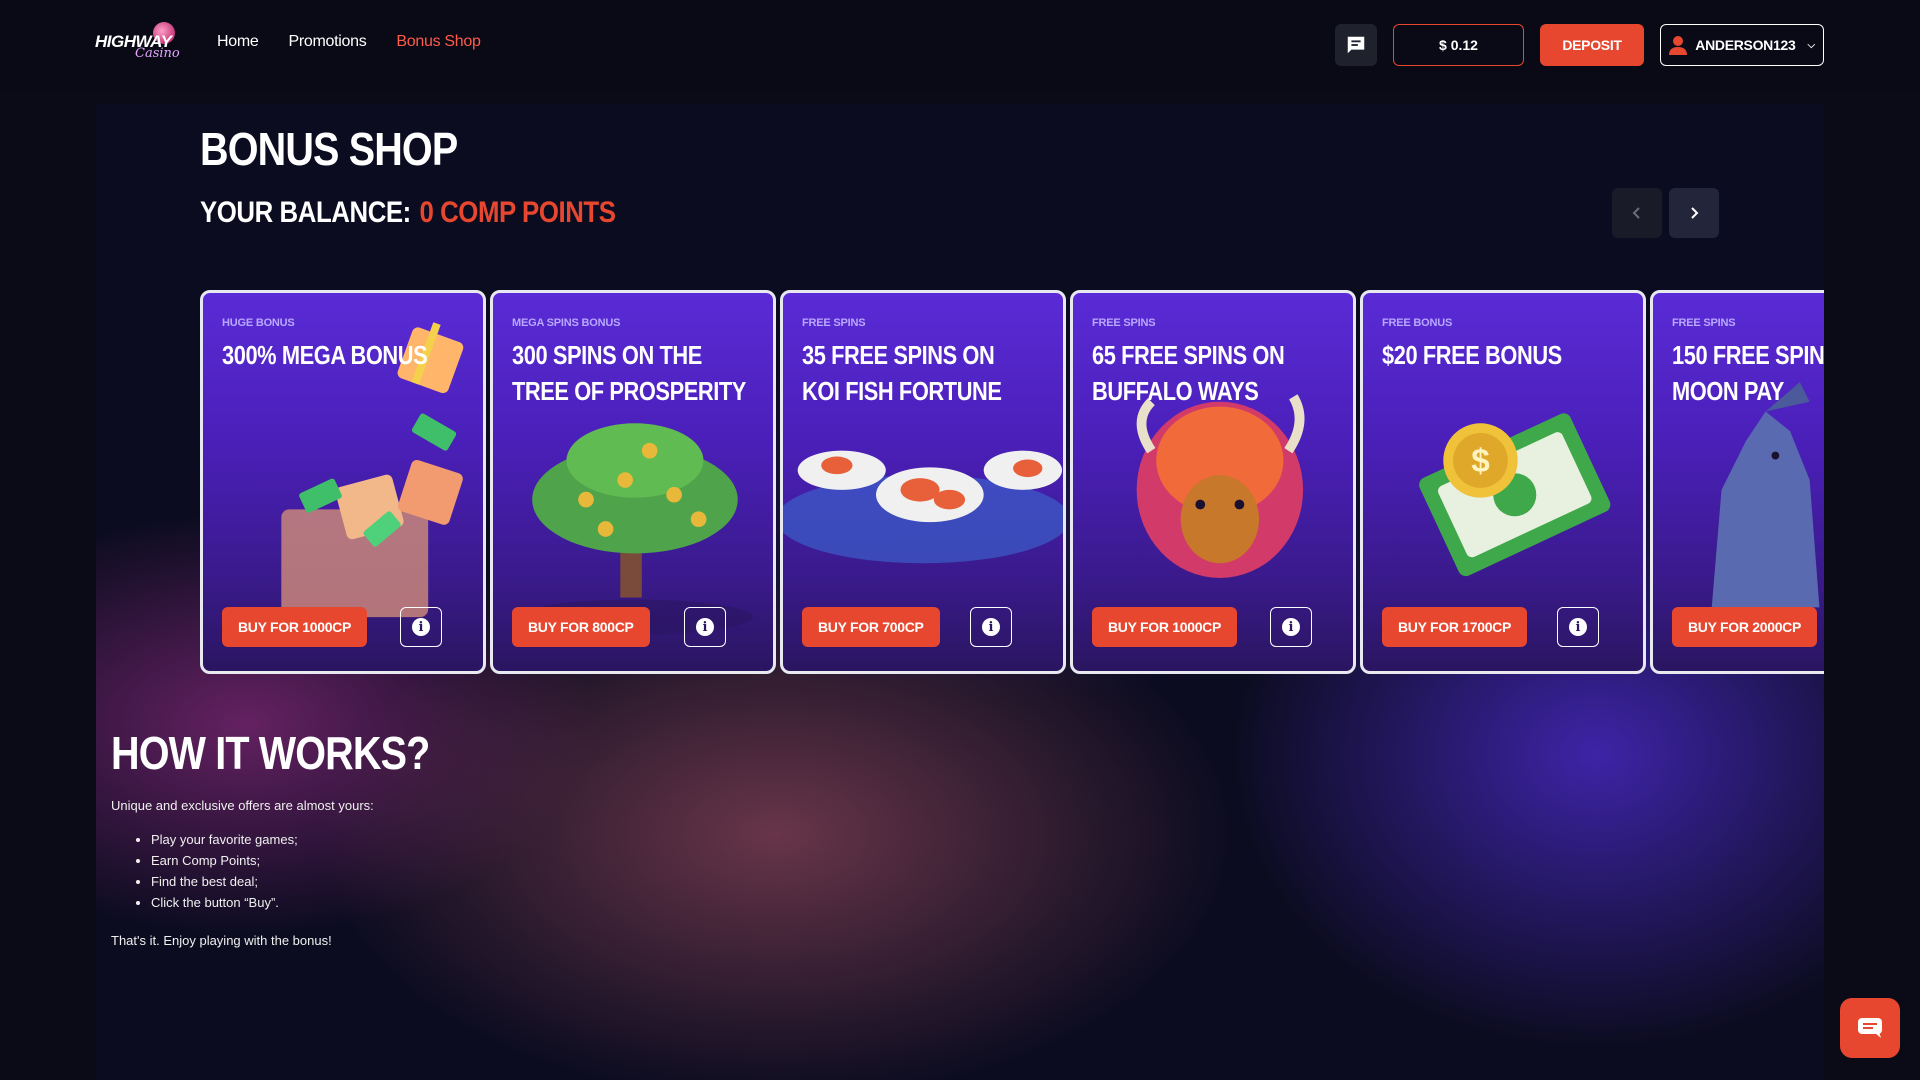 The width and height of the screenshot is (1920, 1080). Describe the element at coordinates (1748, 373) in the screenshot. I see `card-title: 150 FREE SPINS WOLF MOON PAY` at that location.